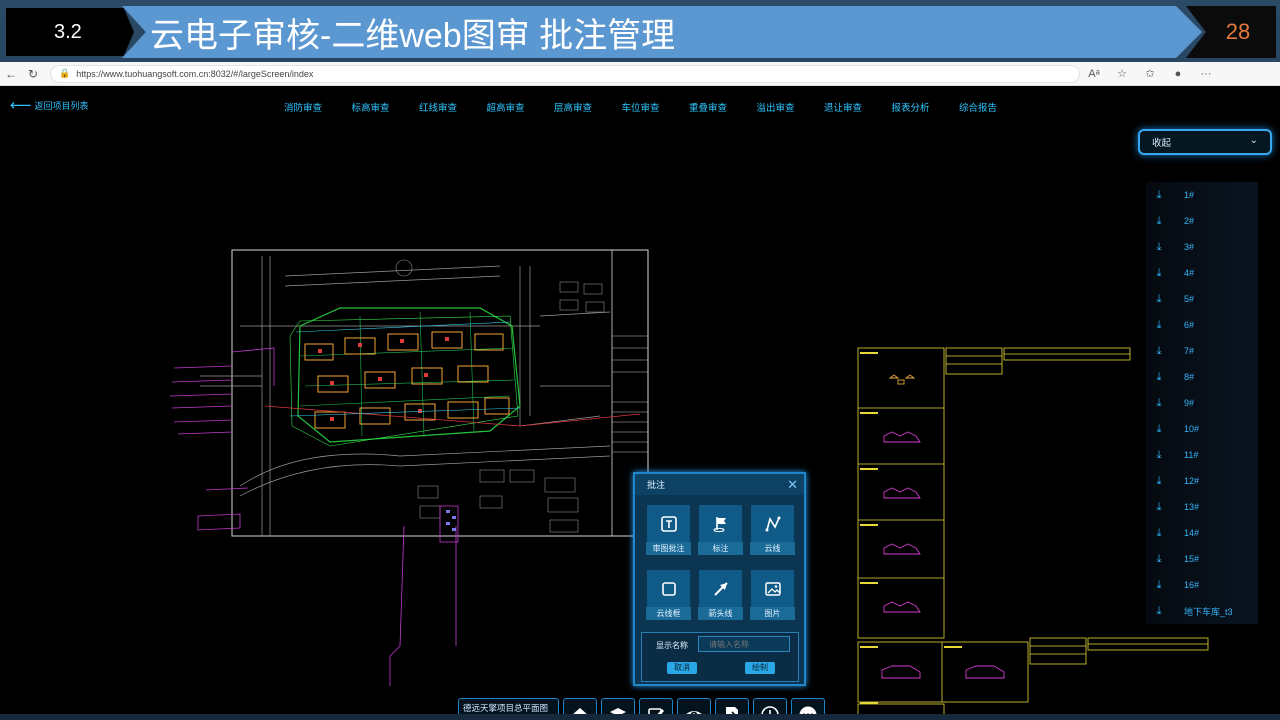 The height and width of the screenshot is (720, 1280). I want to click on tool-image: 图片, so click(772, 595).